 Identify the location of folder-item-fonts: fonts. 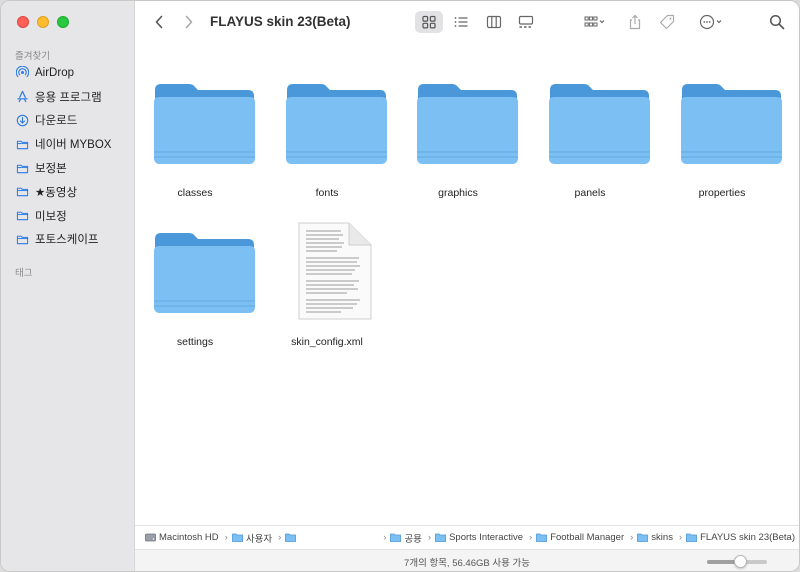
(327, 145).